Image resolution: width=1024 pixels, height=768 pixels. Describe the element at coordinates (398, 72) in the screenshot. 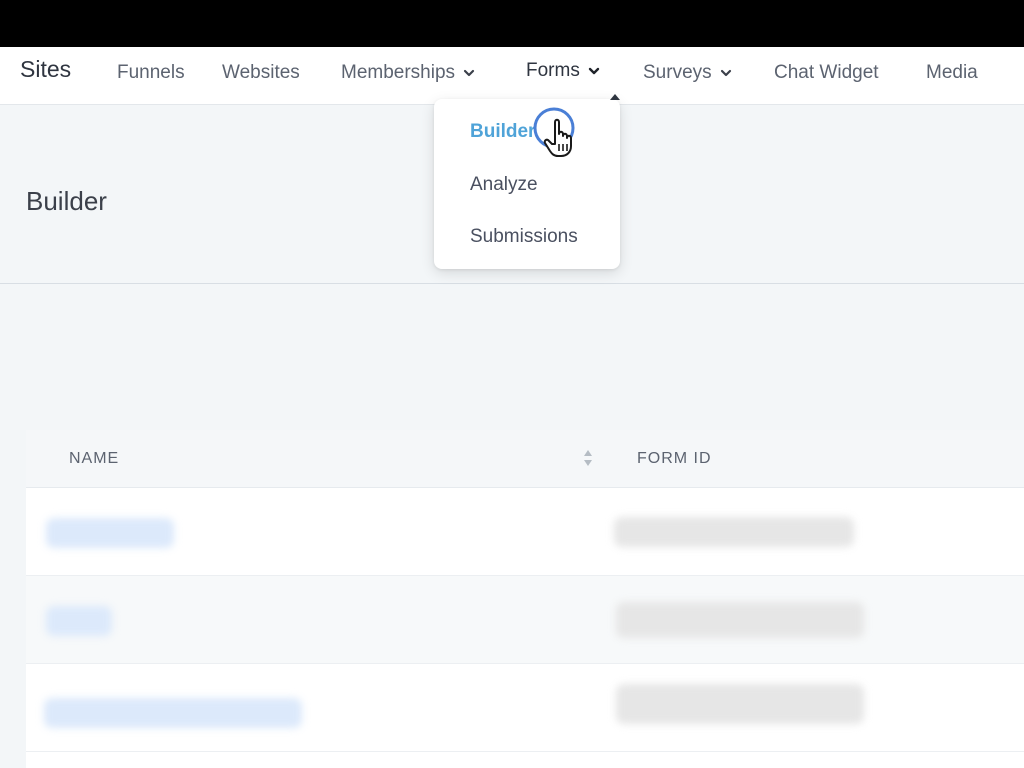

I see `nav-item-label: Memberships` at that location.